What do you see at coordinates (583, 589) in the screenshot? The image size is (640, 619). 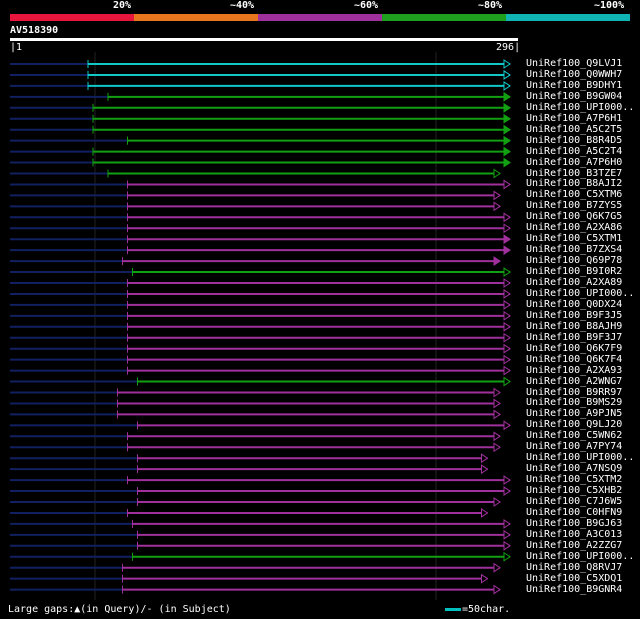 I see `hit-label: UniRef100_B9GNR4` at bounding box center [583, 589].